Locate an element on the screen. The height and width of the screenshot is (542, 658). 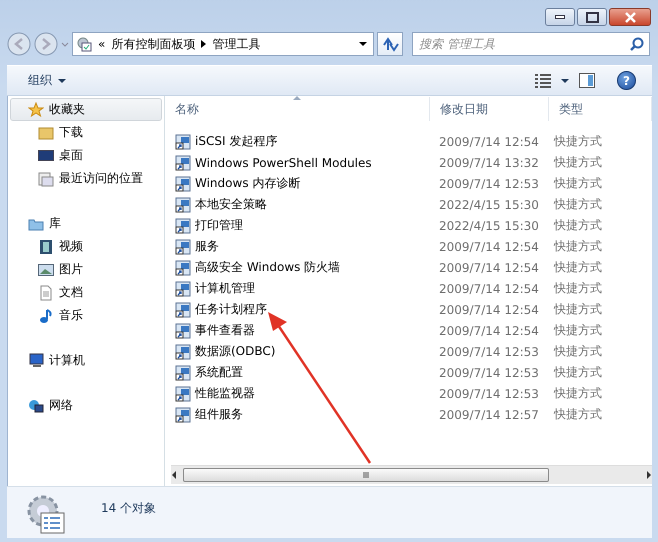
sidebar-item: 视频 is located at coordinates (86, 246).